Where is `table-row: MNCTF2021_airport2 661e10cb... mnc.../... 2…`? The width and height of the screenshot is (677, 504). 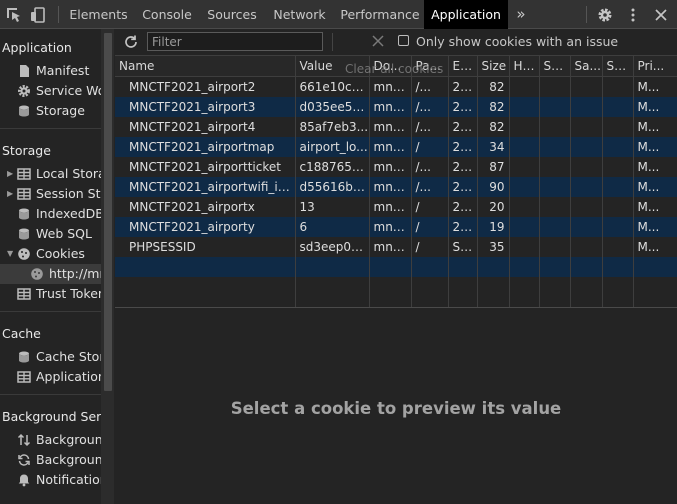 table-row: MNCTF2021_airport2 661e10cb... mnc.../... 2… is located at coordinates (396, 86).